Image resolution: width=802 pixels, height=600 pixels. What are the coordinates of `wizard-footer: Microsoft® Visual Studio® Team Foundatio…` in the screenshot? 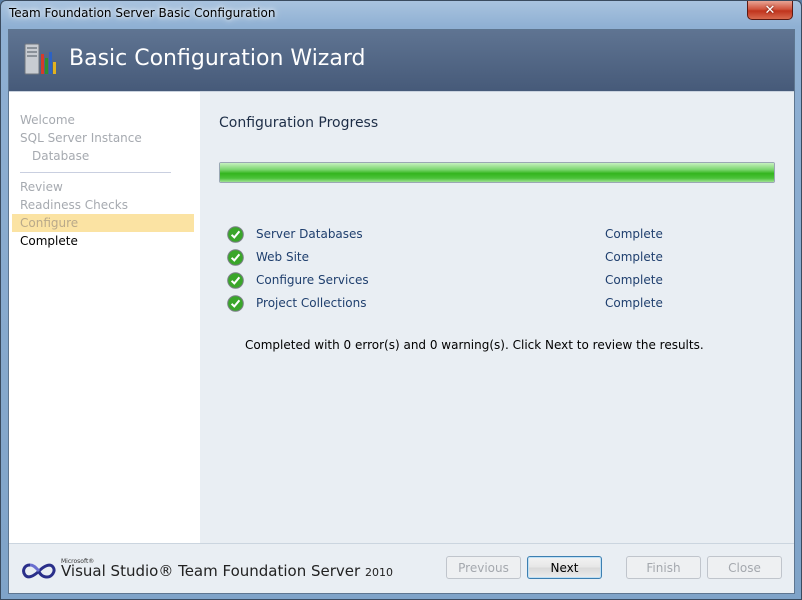 It's located at (401, 568).